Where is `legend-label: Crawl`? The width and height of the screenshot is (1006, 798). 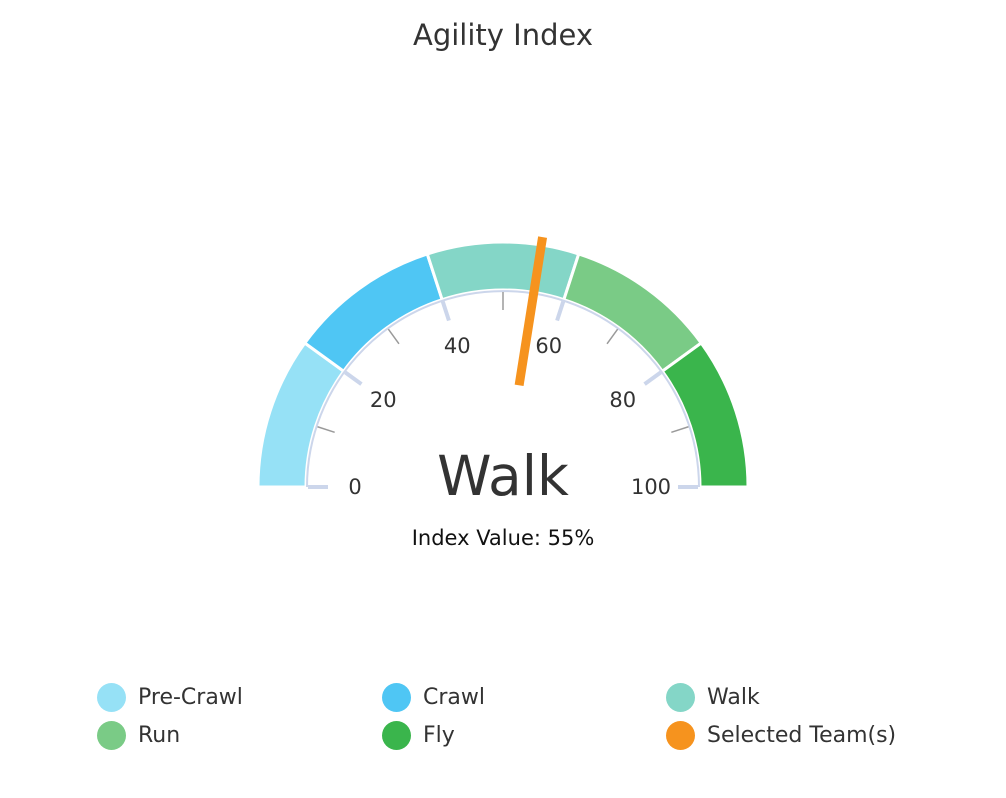
legend-label: Crawl is located at coordinates (454, 697).